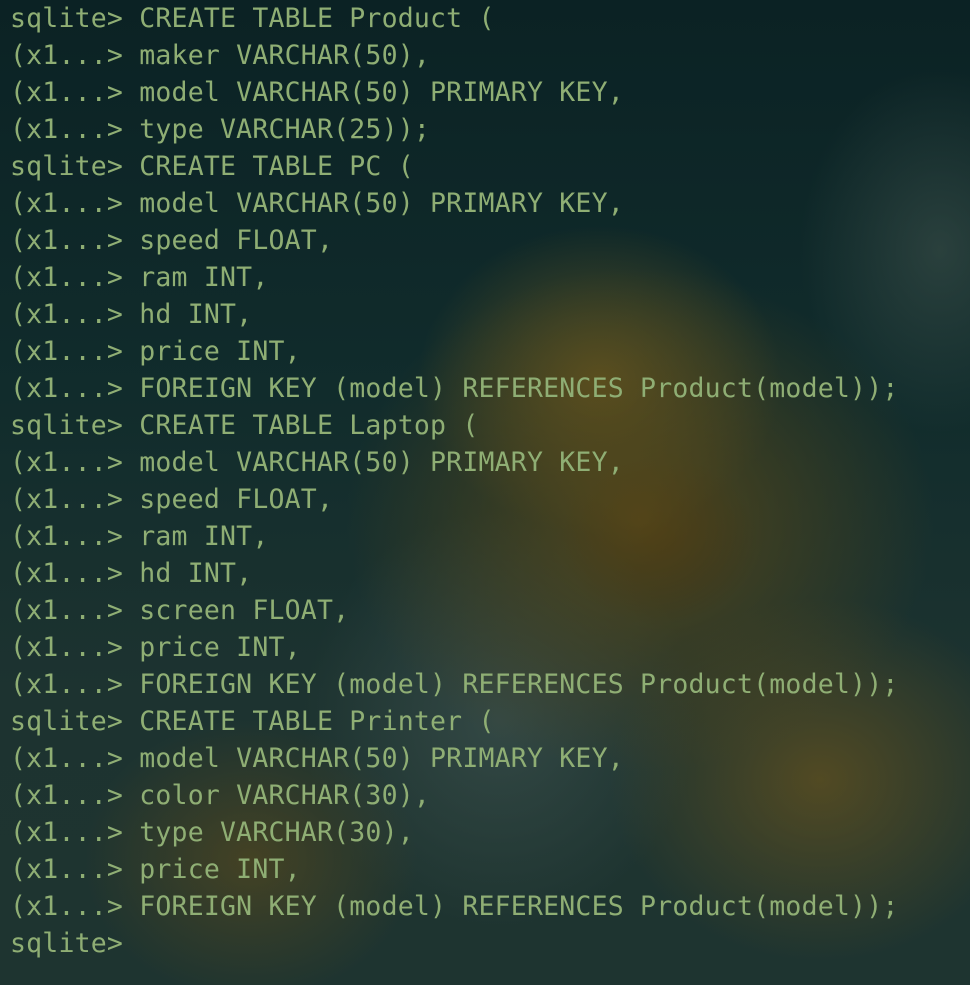 The height and width of the screenshot is (985, 970). What do you see at coordinates (276, 166) in the screenshot?
I see `terminal-command-text: CREATE TABLE PC (` at bounding box center [276, 166].